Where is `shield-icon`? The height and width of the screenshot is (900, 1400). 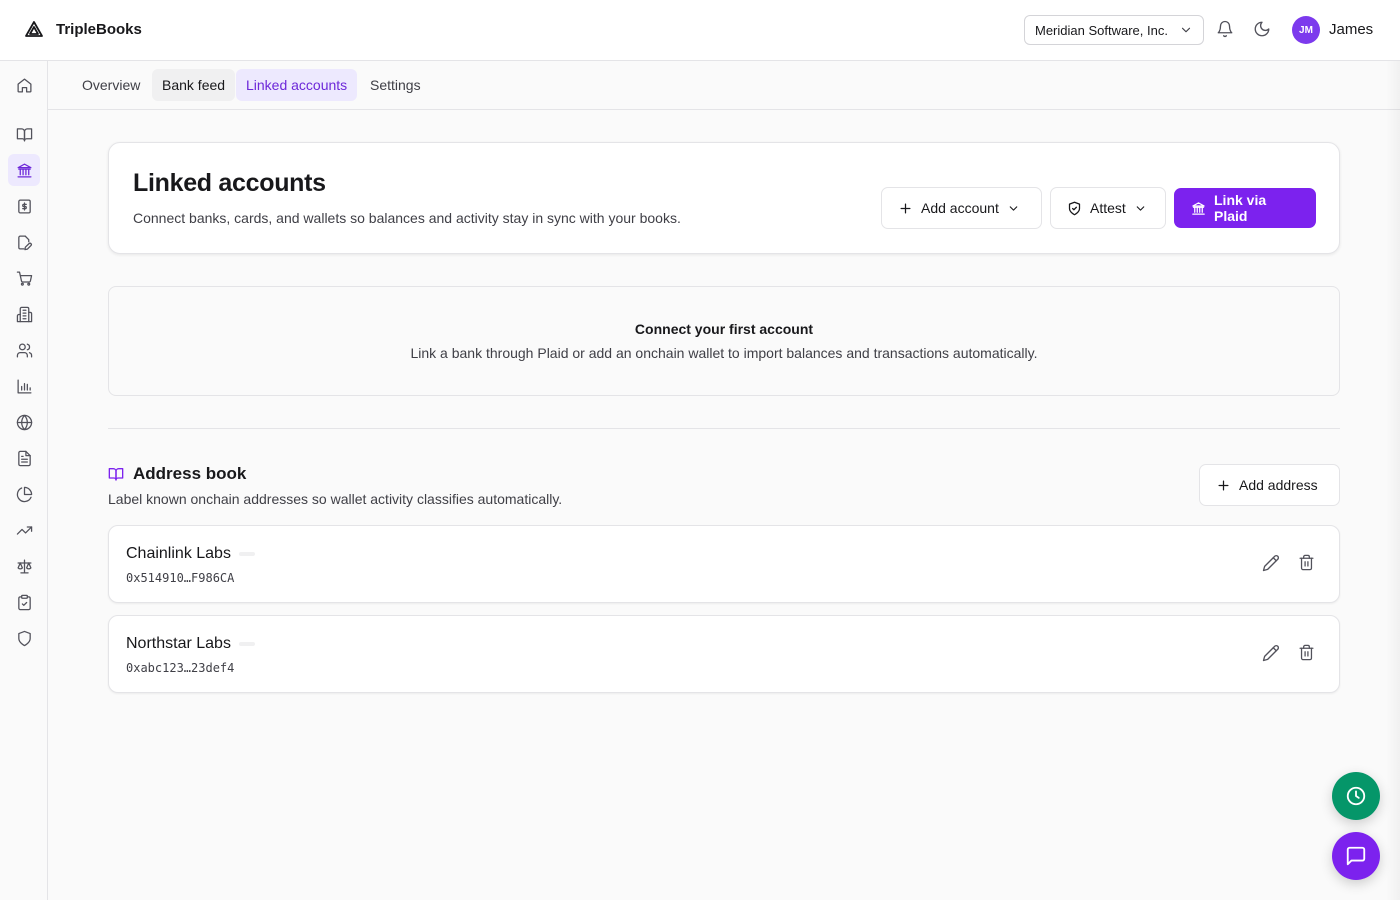 shield-icon is located at coordinates (24, 638).